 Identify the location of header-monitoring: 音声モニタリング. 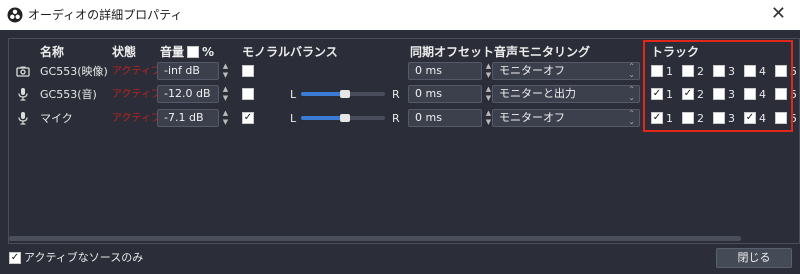
(542, 52).